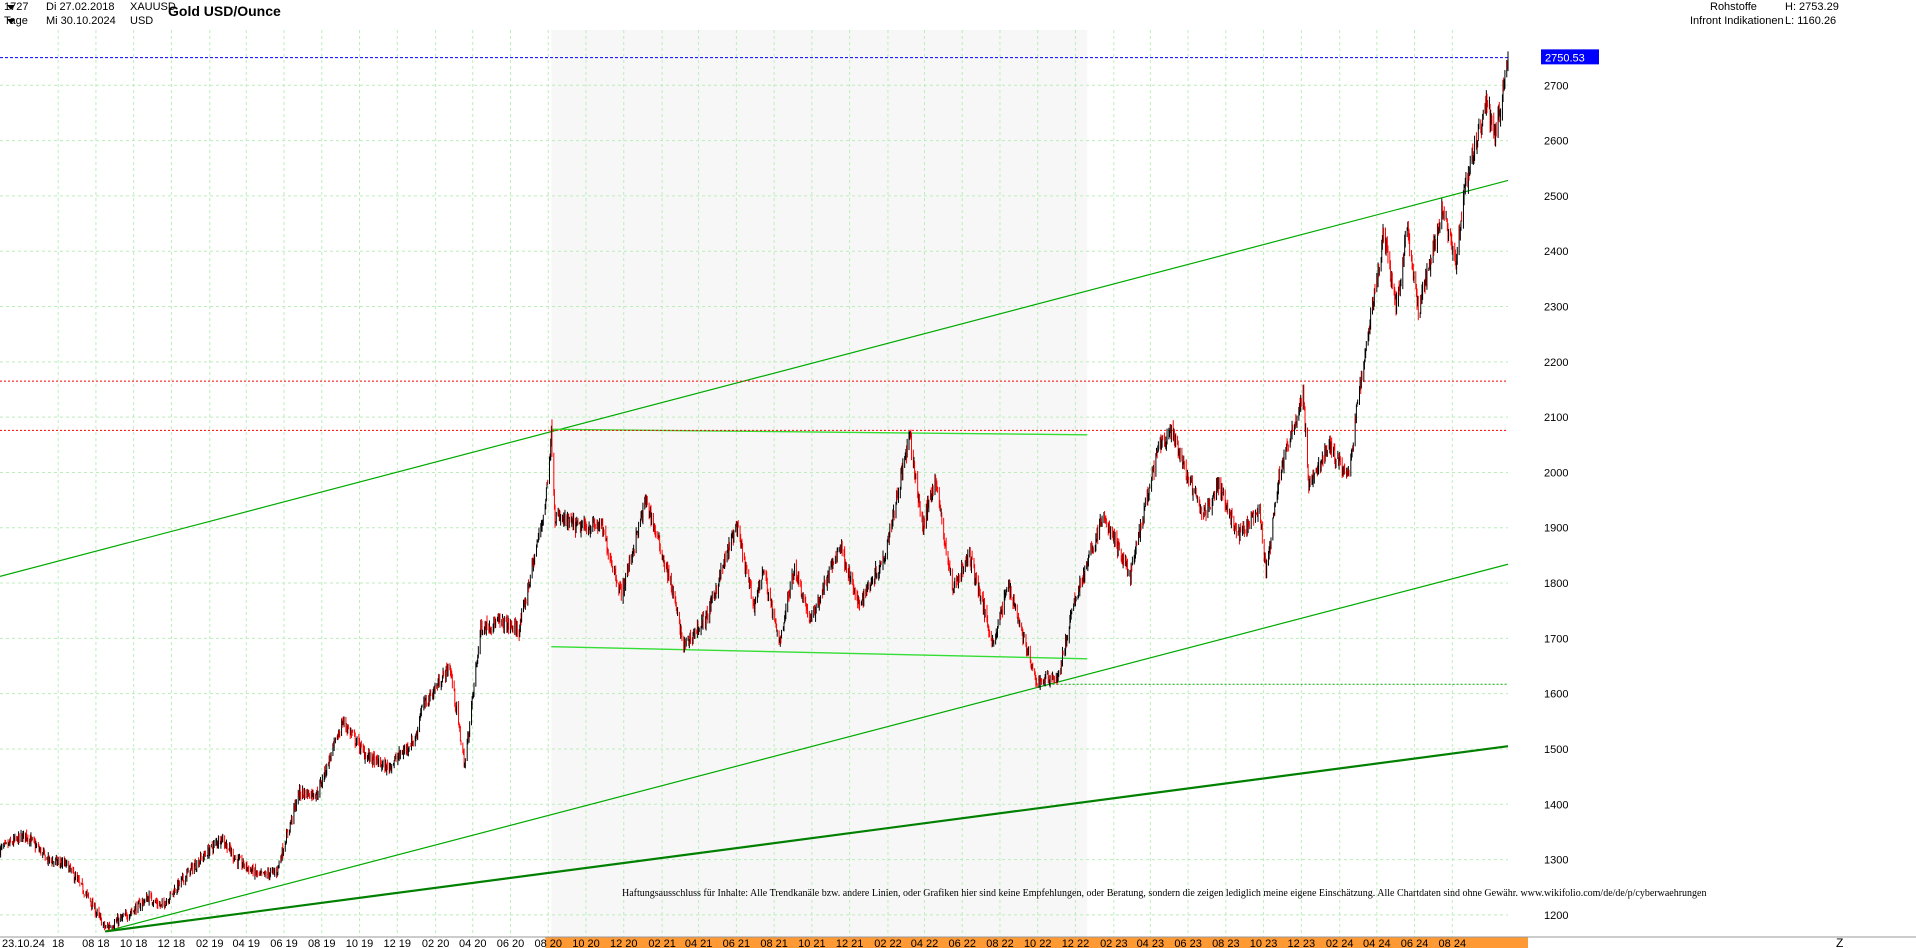 The width and height of the screenshot is (1916, 948). I want to click on y-tick-label: 2300, so click(1556, 308).